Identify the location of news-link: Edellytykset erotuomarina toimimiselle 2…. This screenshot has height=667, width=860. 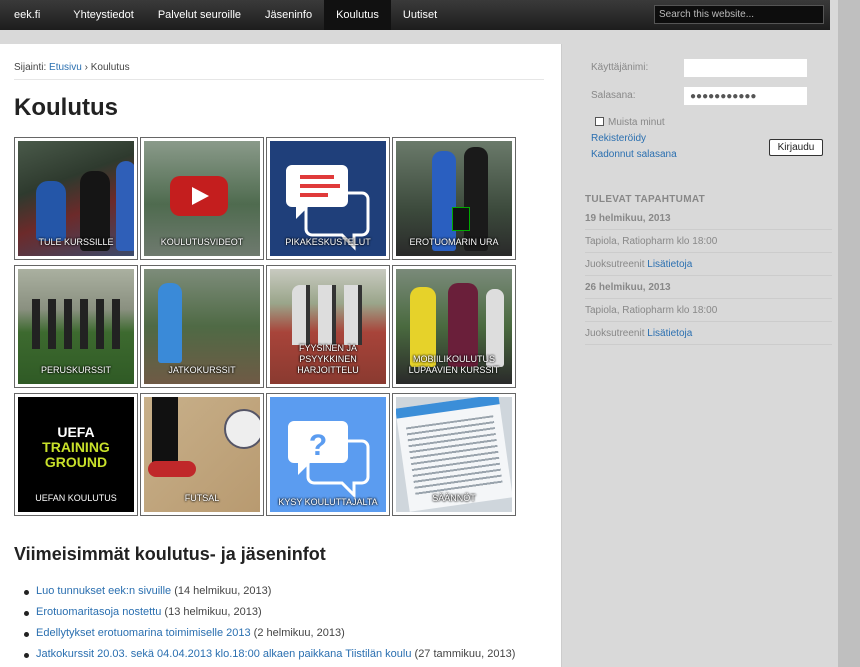
(143, 633).